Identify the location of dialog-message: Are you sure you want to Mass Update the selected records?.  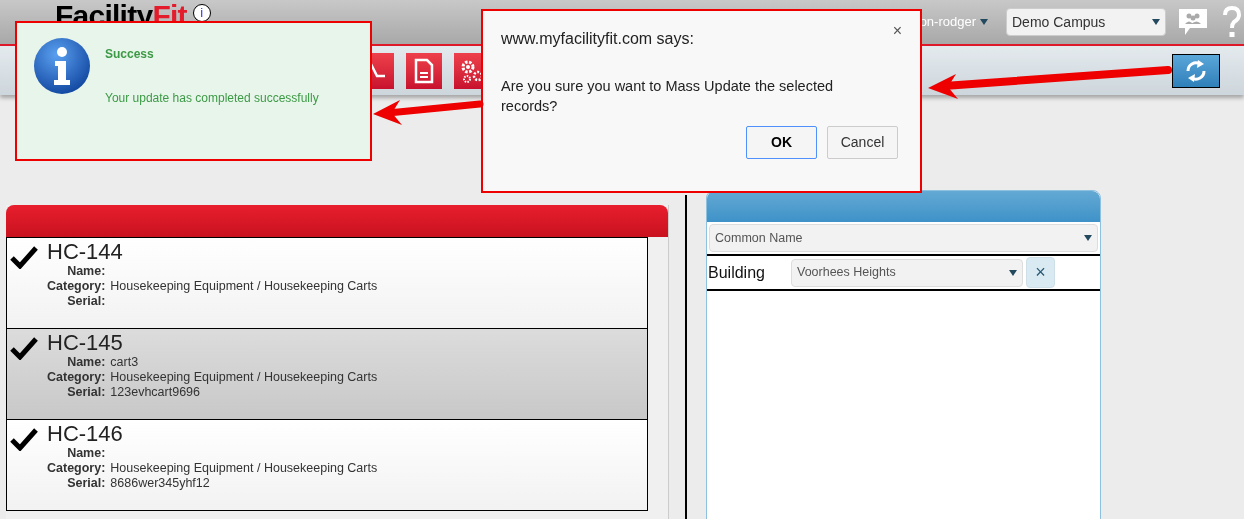
(668, 96).